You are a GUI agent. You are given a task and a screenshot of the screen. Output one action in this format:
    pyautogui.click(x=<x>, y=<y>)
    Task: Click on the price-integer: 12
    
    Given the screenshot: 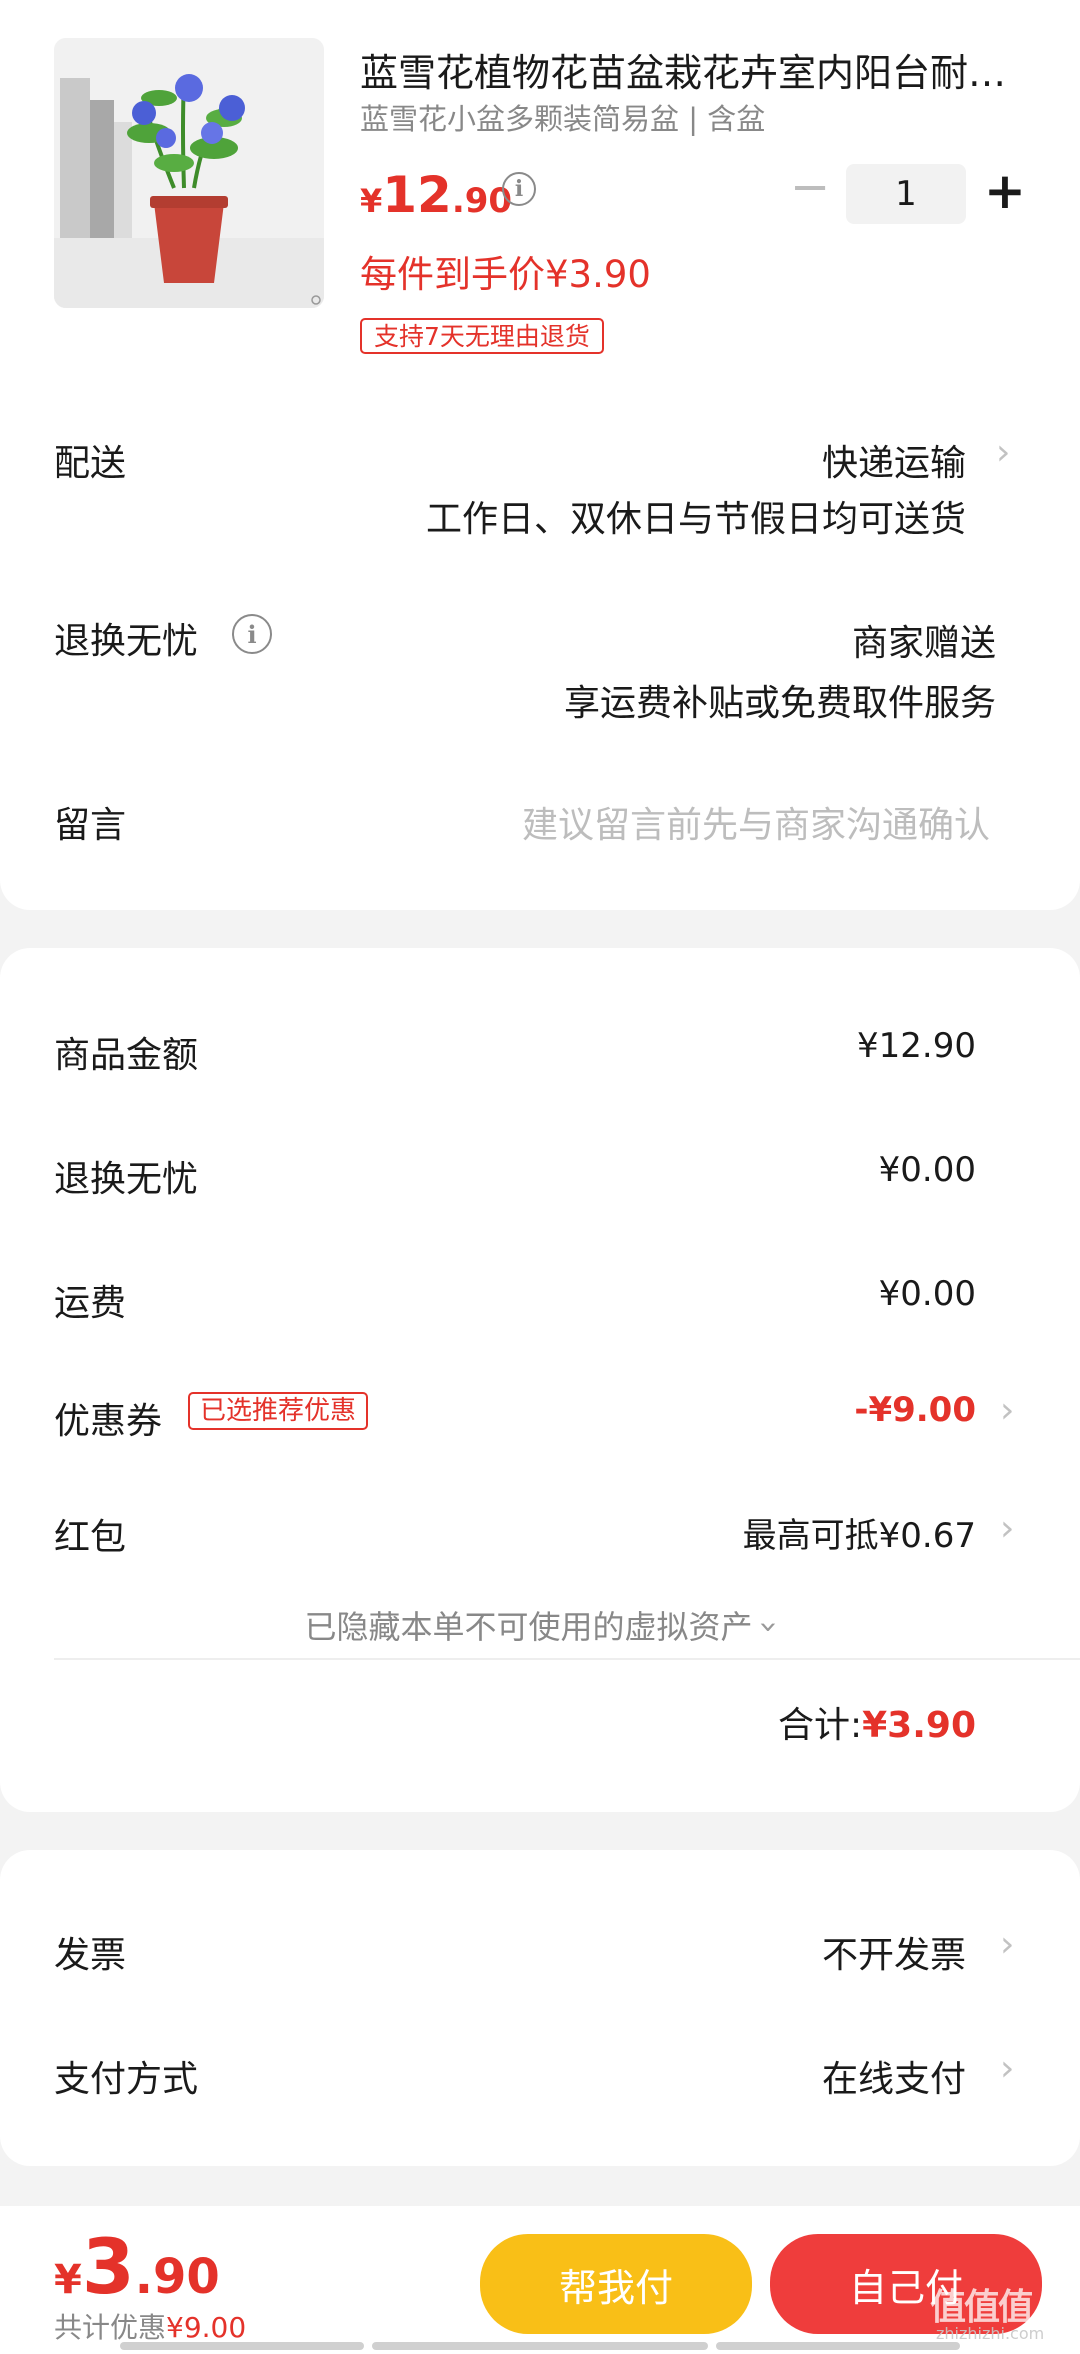 What is the action you would take?
    pyautogui.click(x=417, y=195)
    